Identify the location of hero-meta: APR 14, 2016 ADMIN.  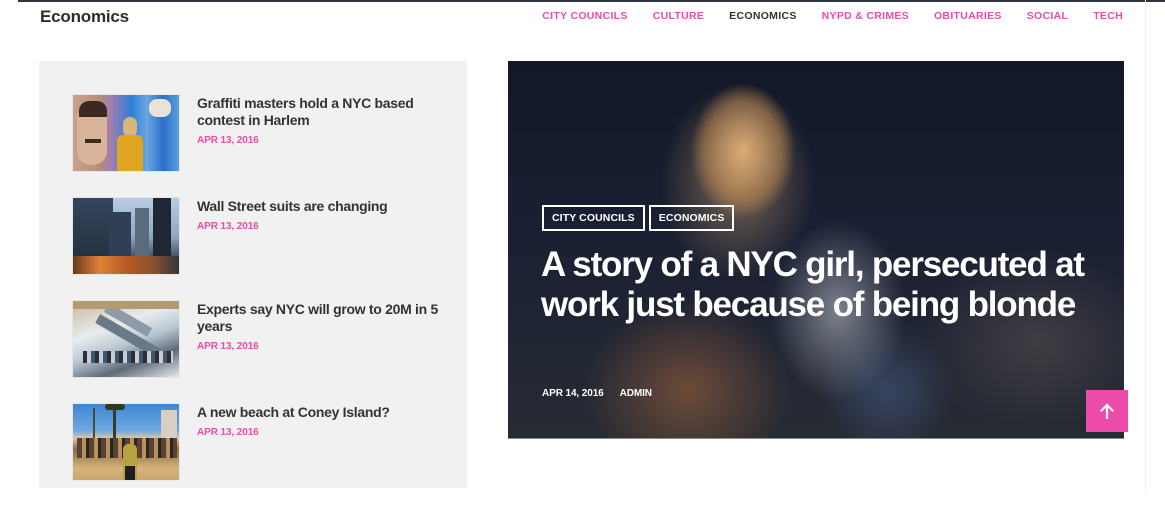
(597, 393).